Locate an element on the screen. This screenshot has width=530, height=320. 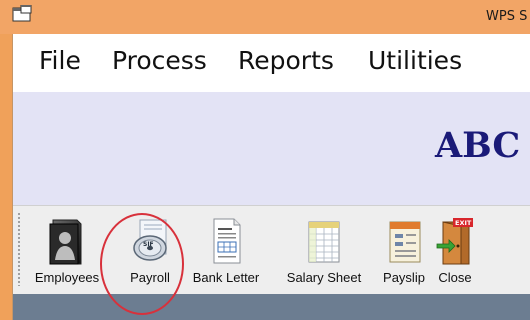
bank-letter-label: Bank Letter is located at coordinates (226, 277).